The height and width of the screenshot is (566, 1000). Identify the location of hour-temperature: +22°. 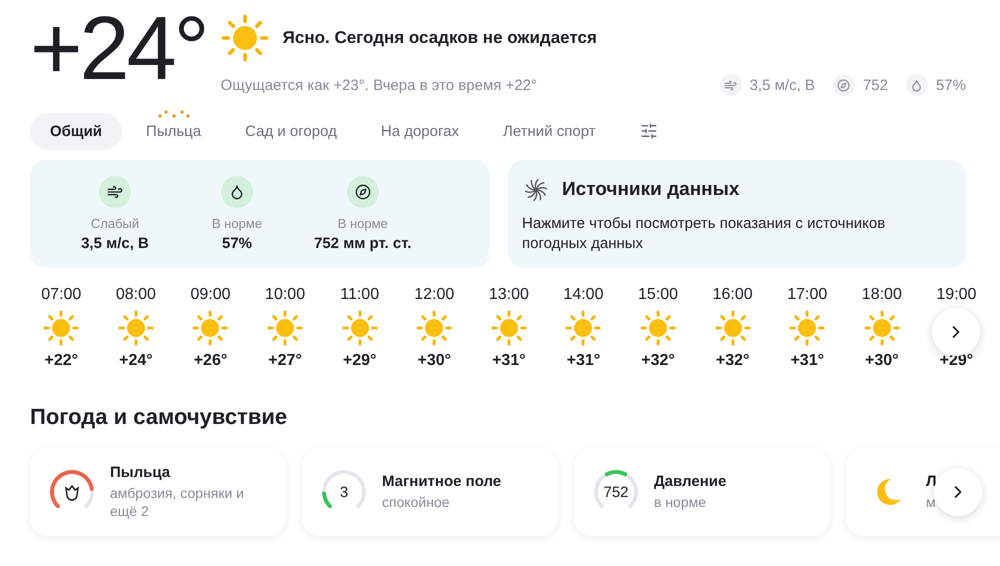
(61, 361).